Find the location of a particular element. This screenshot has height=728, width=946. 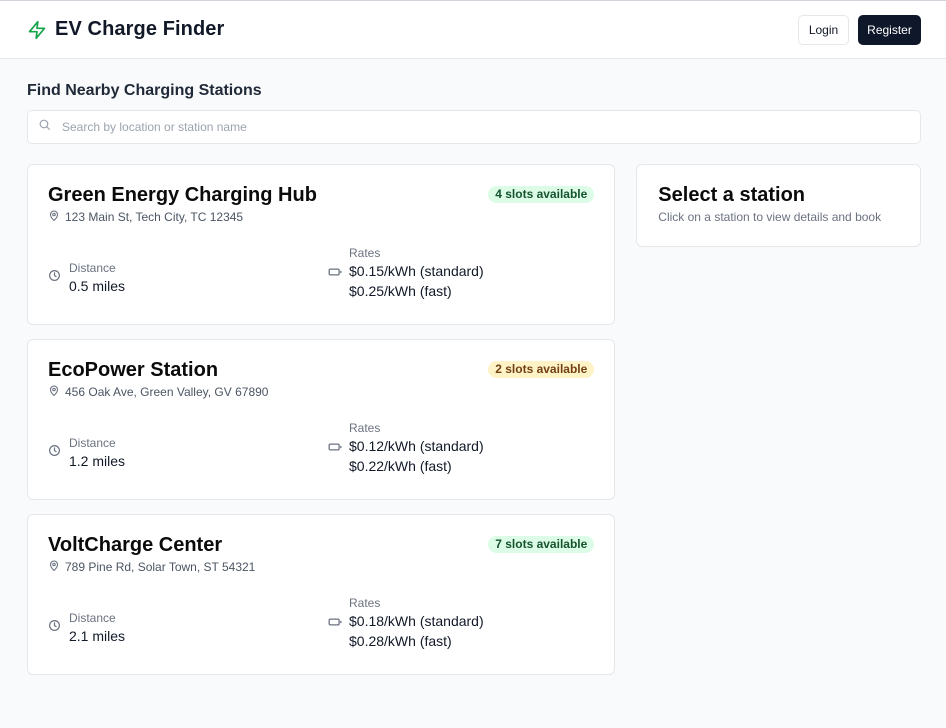

station-name: Green Energy Charging Hub is located at coordinates (182, 195).